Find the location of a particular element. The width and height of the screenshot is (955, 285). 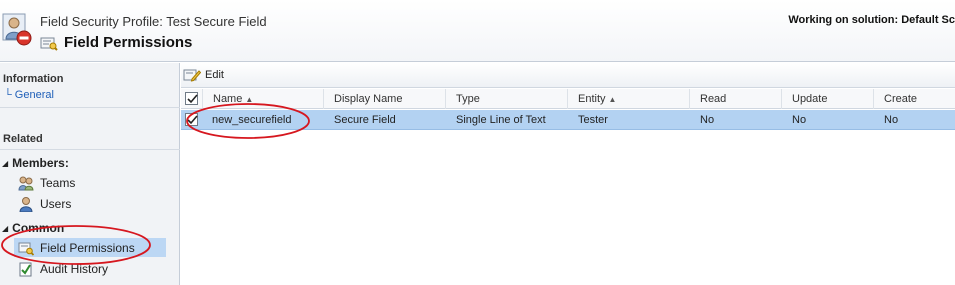

cell-name: new_securefield is located at coordinates (247, 120).